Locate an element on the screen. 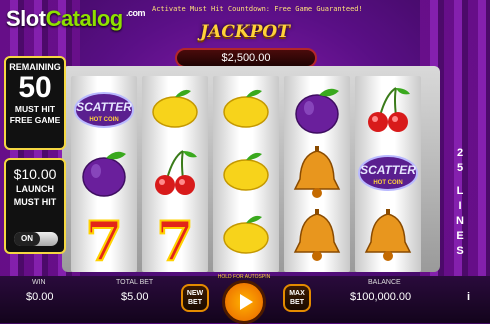  total-bet-value: $5.00 is located at coordinates (135, 297).